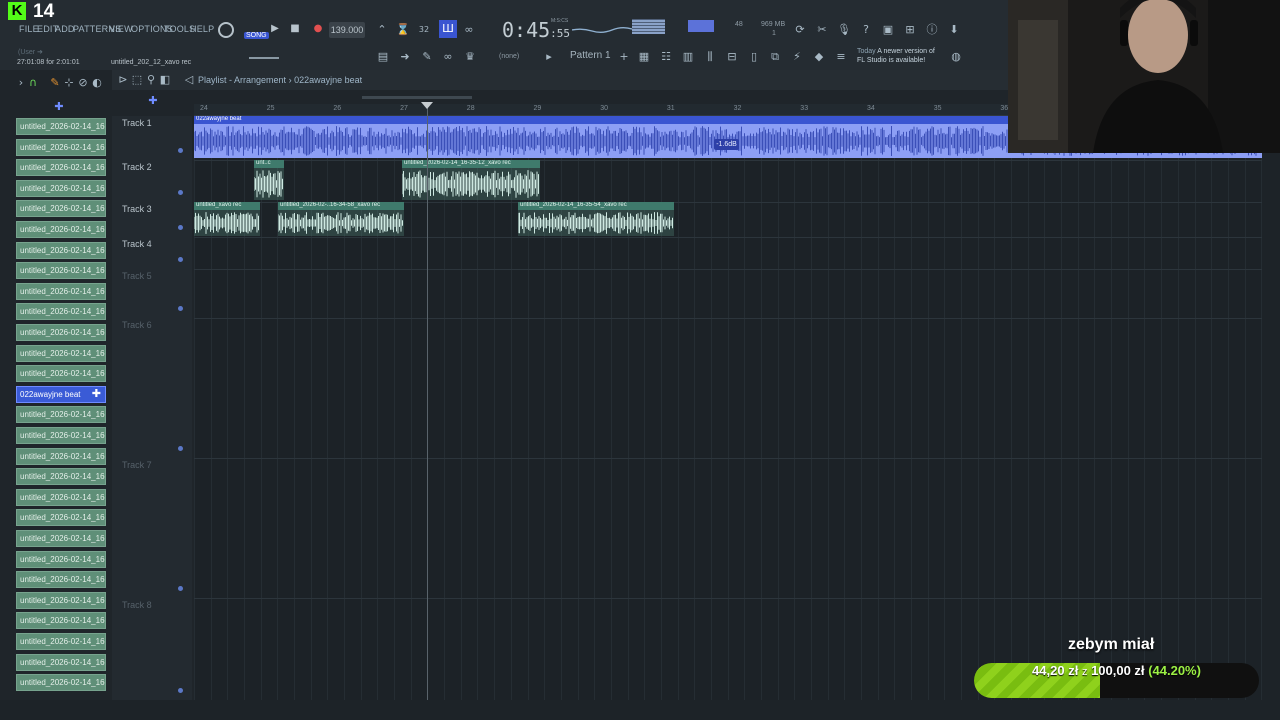 The width and height of the screenshot is (1280, 720). Describe the element at coordinates (405, 57) in the screenshot. I see `arrow-right-icon: ➜` at that location.